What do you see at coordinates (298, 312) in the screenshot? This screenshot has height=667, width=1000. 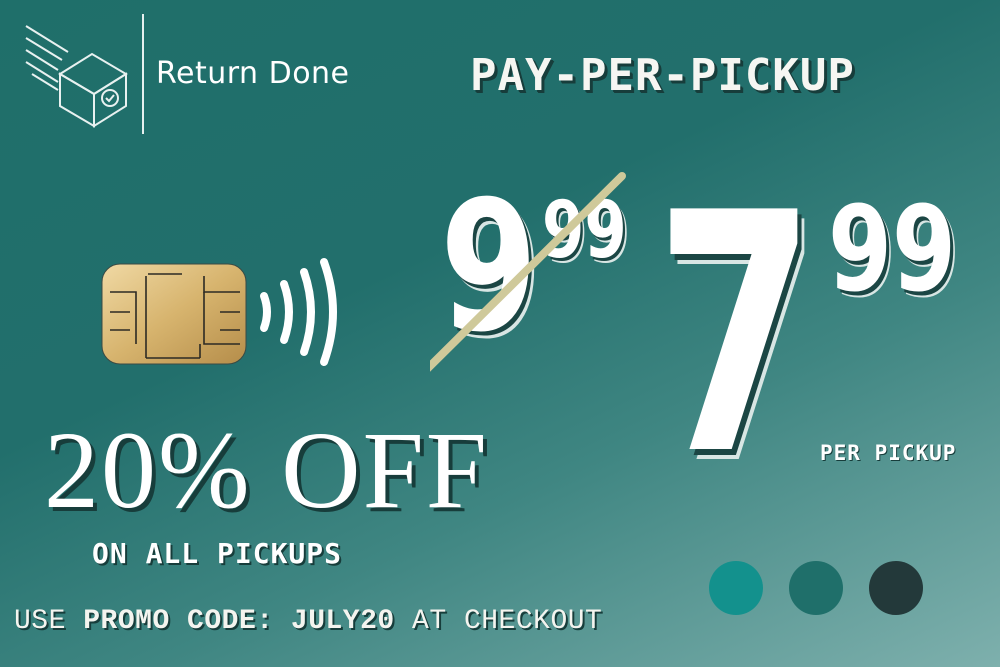 I see `contactless-icon` at bounding box center [298, 312].